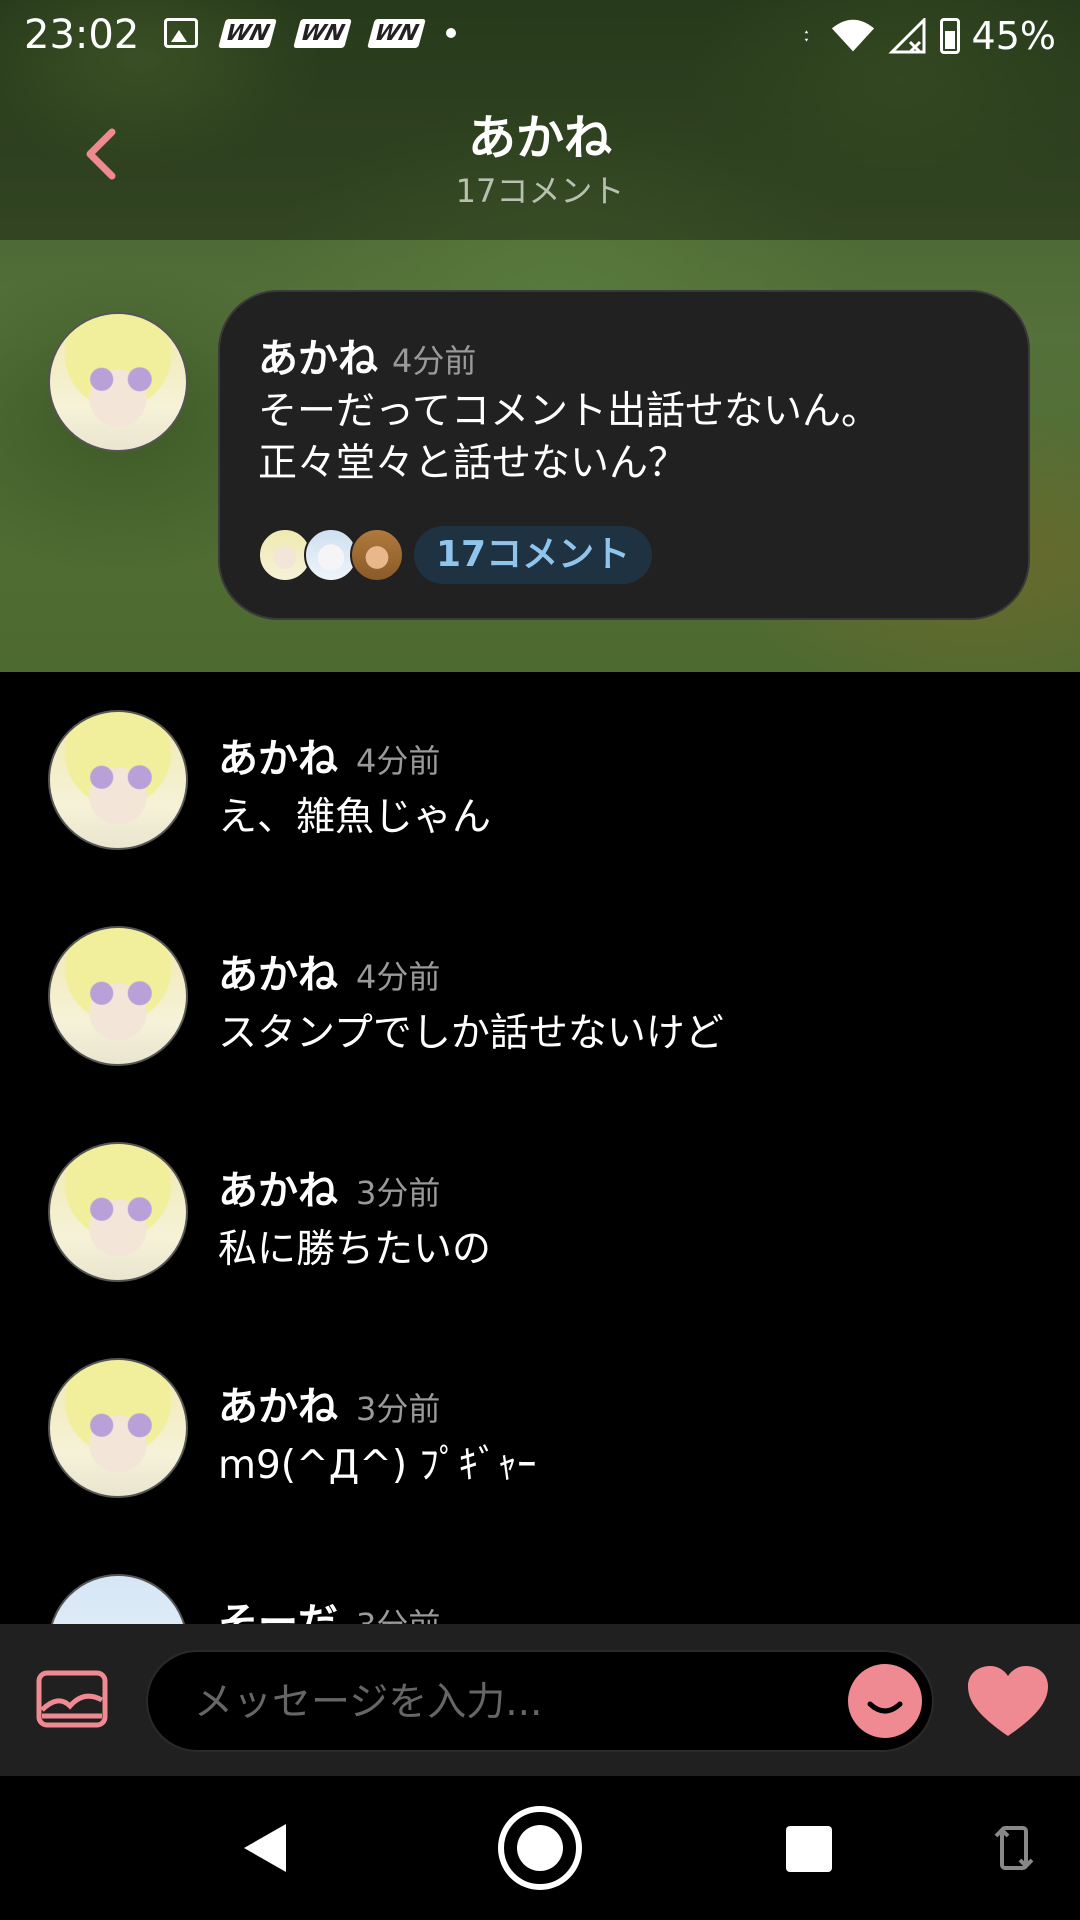 The image size is (1080, 1920). Describe the element at coordinates (278, 1612) in the screenshot. I see `comment-author-name: そーだ` at that location.